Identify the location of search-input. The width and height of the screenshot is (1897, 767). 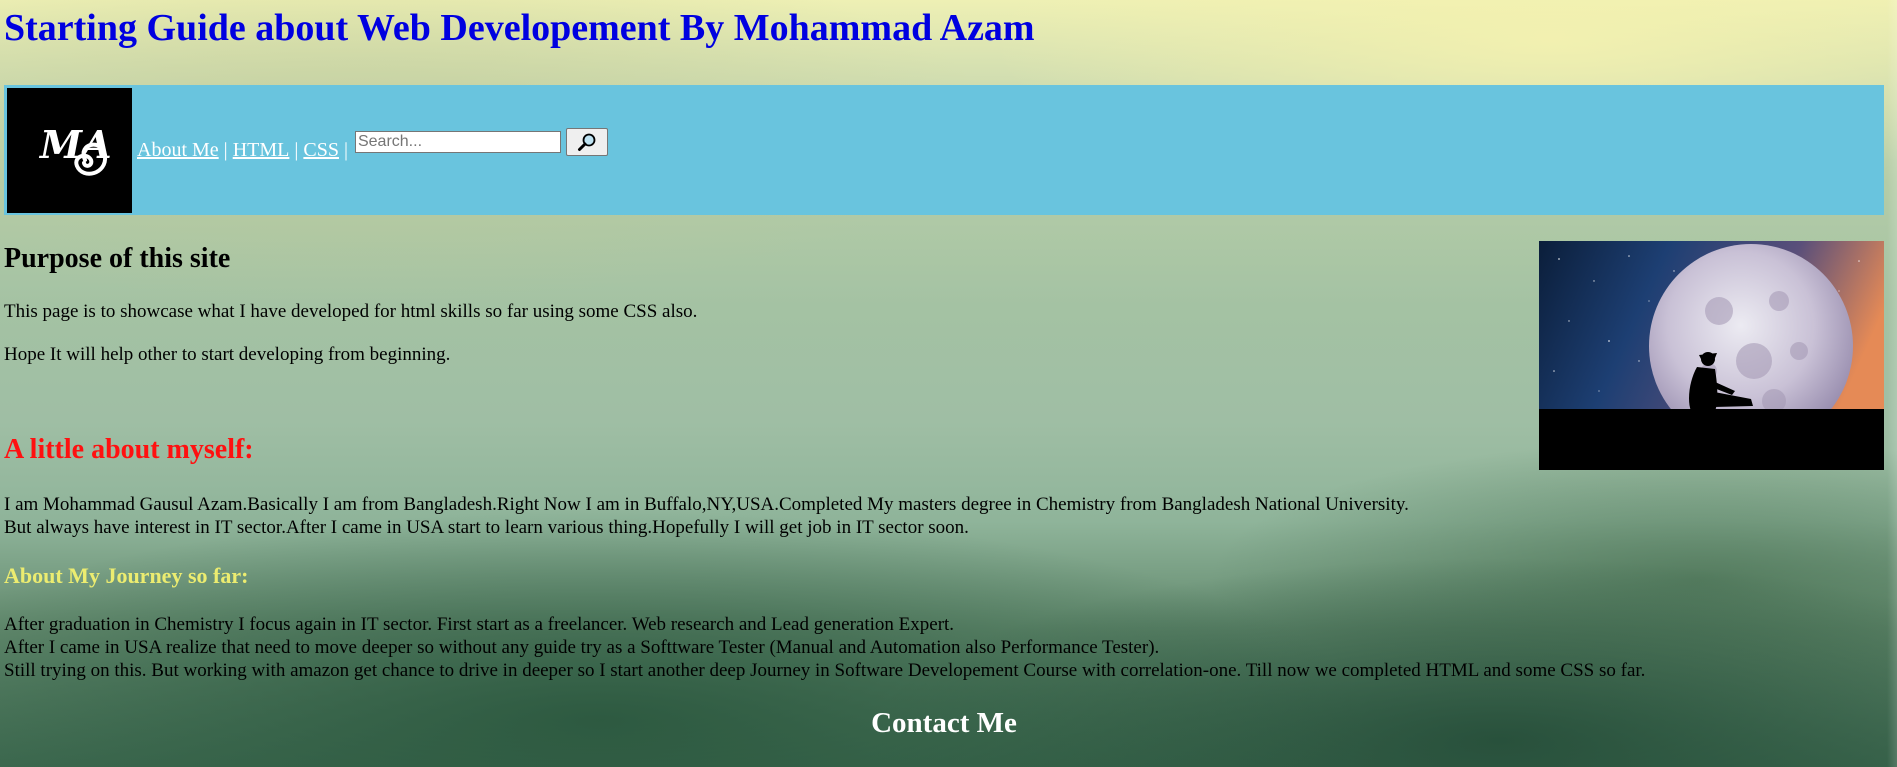
(457, 142).